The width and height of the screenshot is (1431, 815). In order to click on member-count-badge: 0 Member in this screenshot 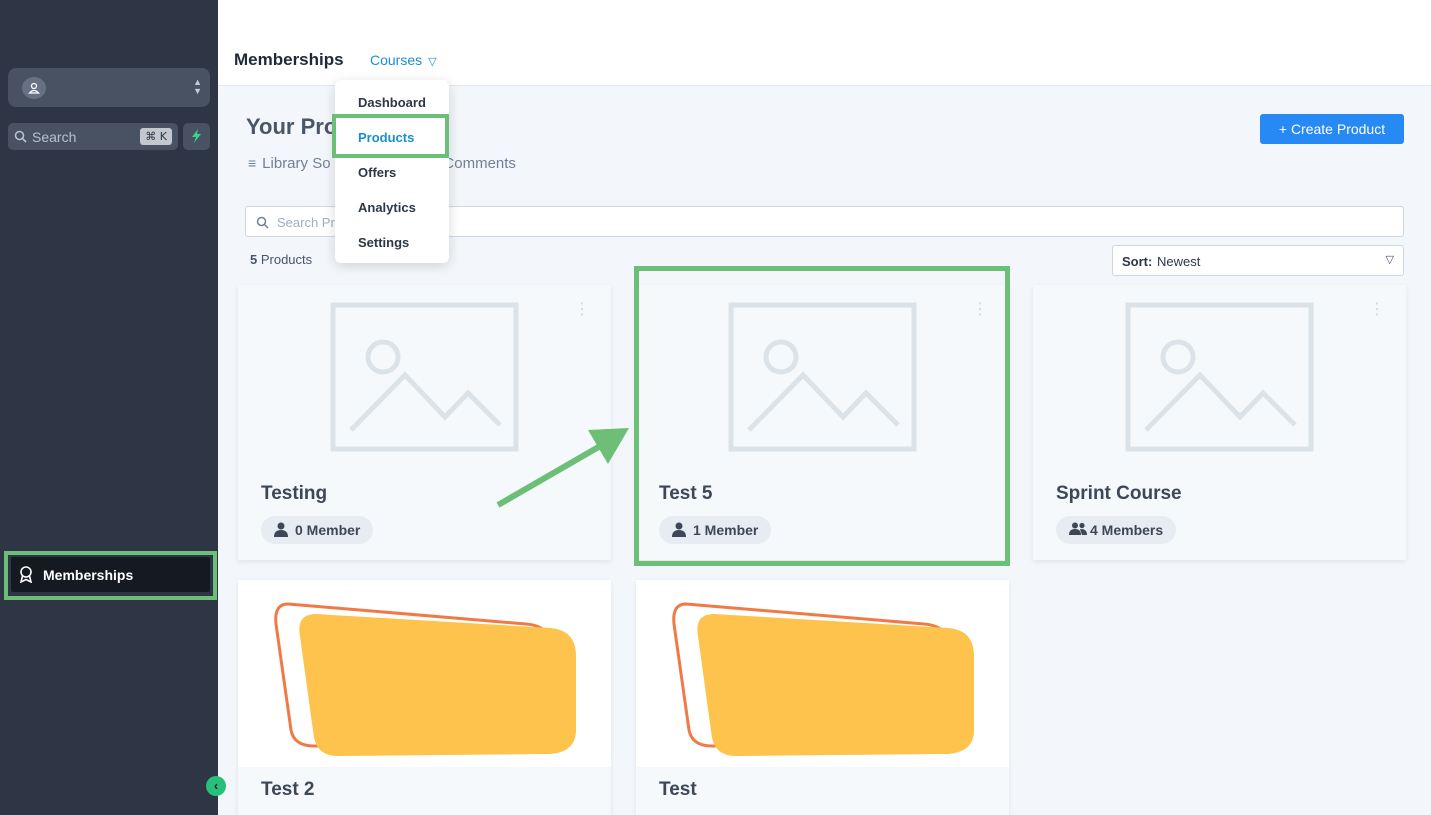, I will do `click(317, 530)`.